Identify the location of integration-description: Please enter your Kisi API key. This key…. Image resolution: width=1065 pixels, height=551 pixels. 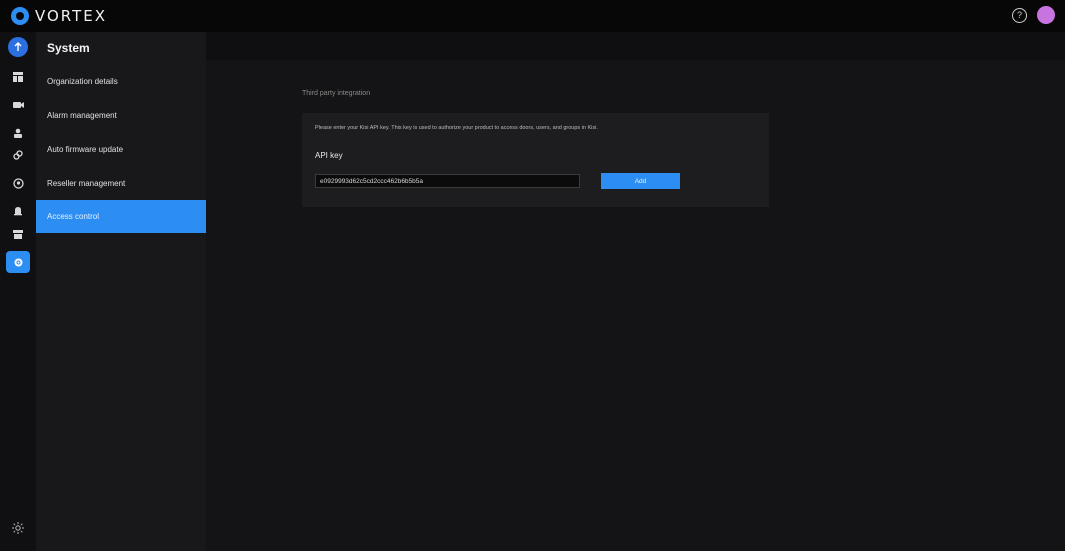
(456, 128).